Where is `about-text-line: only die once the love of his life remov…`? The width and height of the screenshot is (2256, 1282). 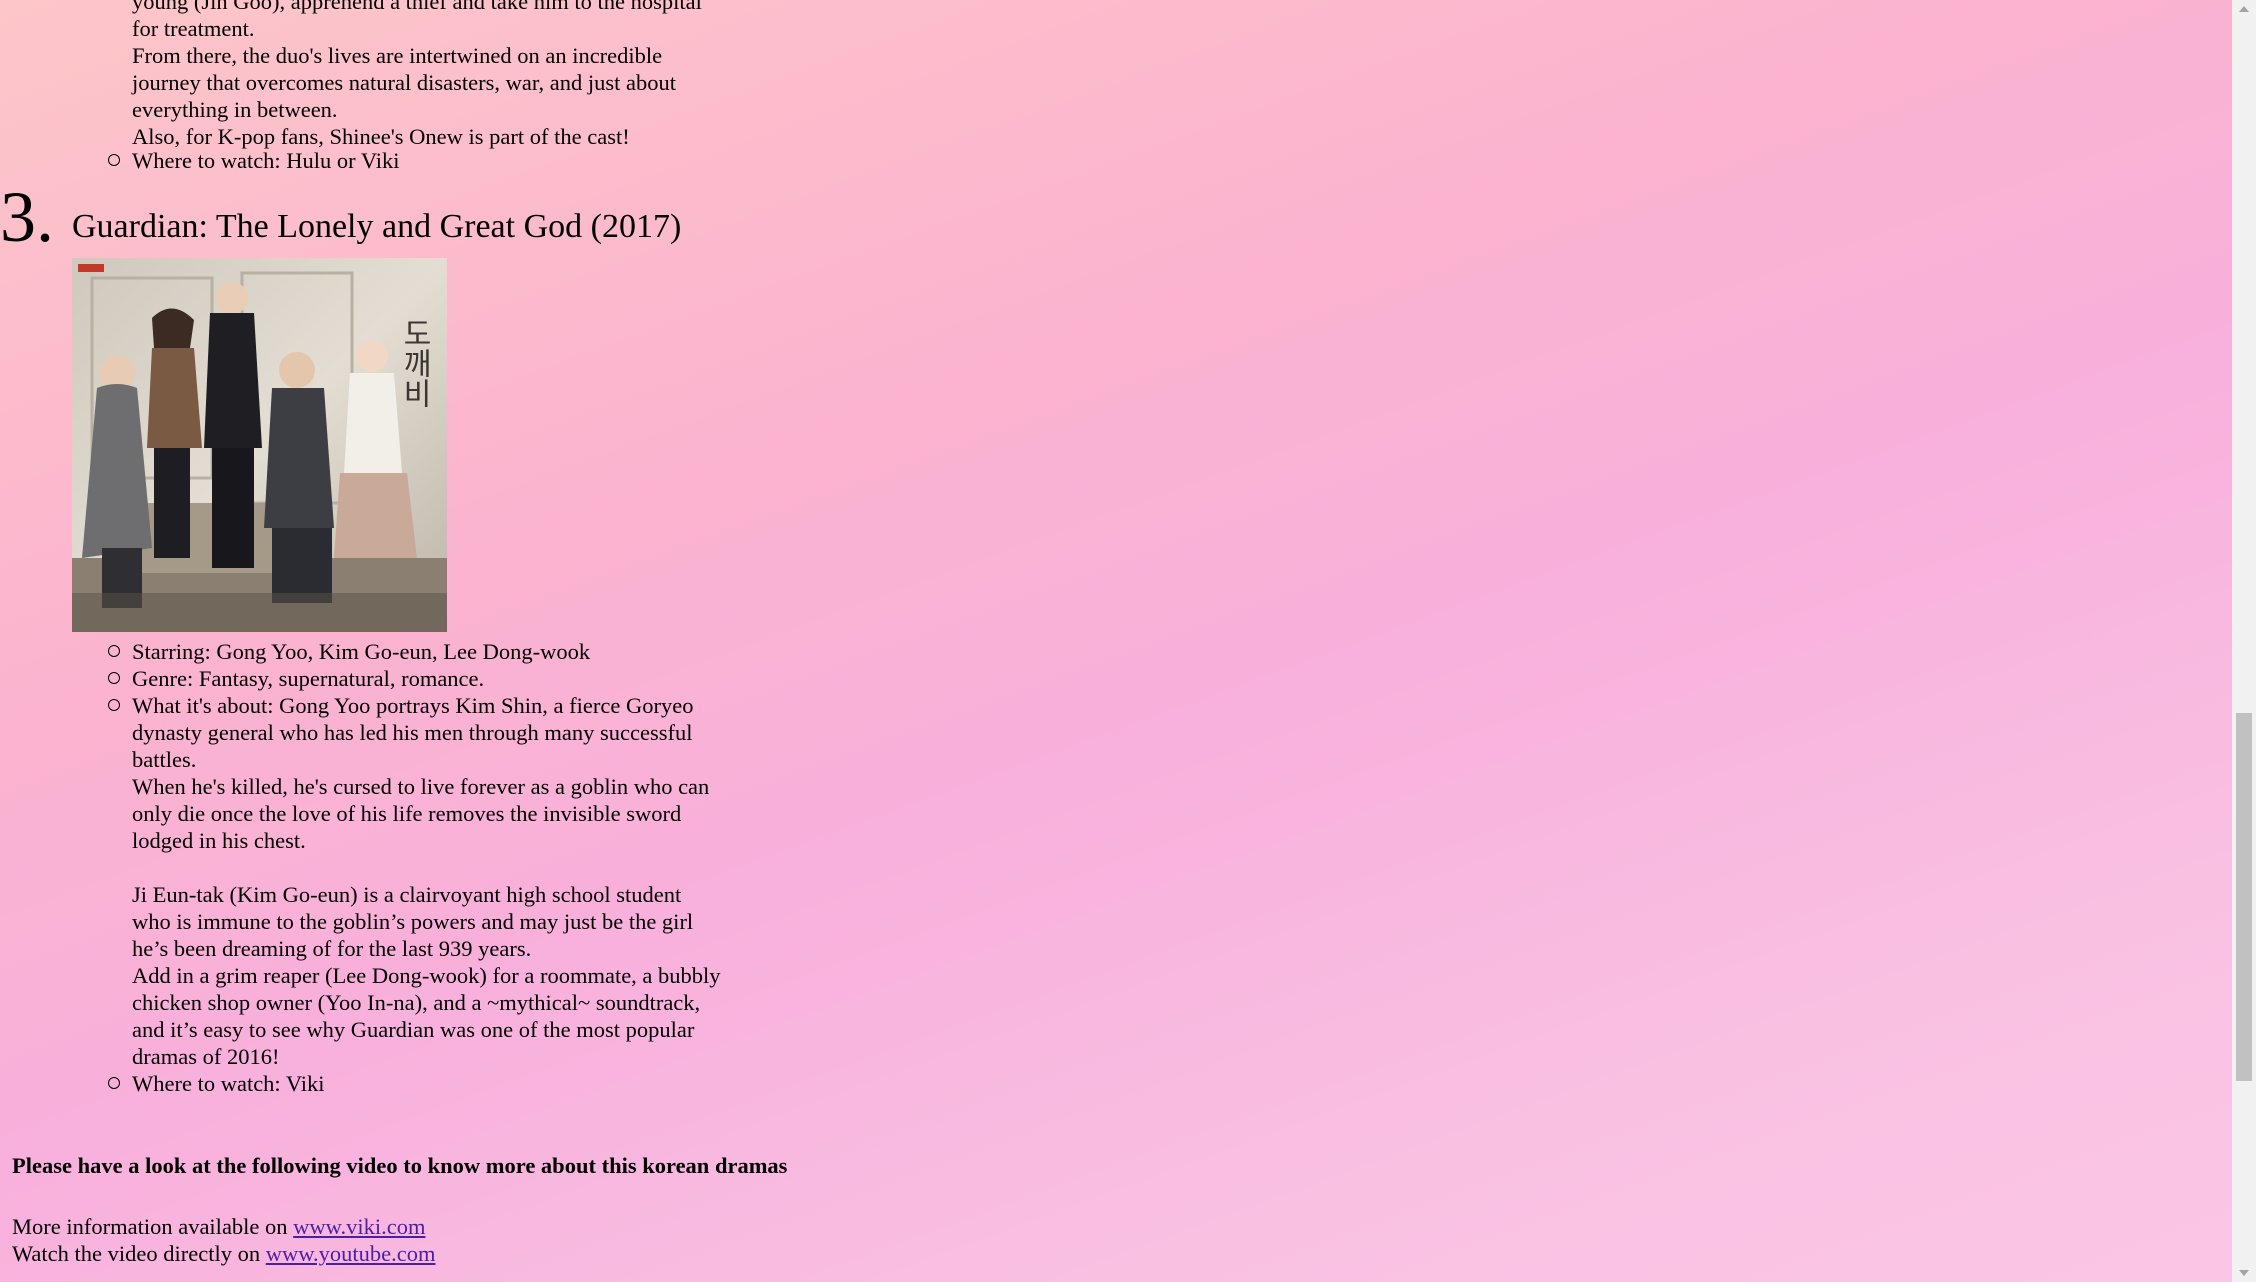
about-text-line: only die once the love of his life remov… is located at coordinates (407, 813).